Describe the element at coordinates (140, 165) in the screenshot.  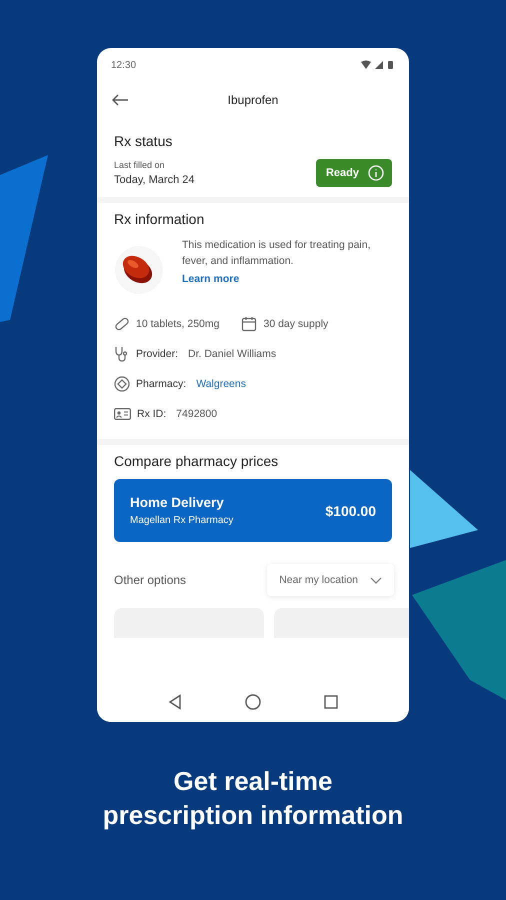
I see `last-filled-label: Last filled on` at that location.